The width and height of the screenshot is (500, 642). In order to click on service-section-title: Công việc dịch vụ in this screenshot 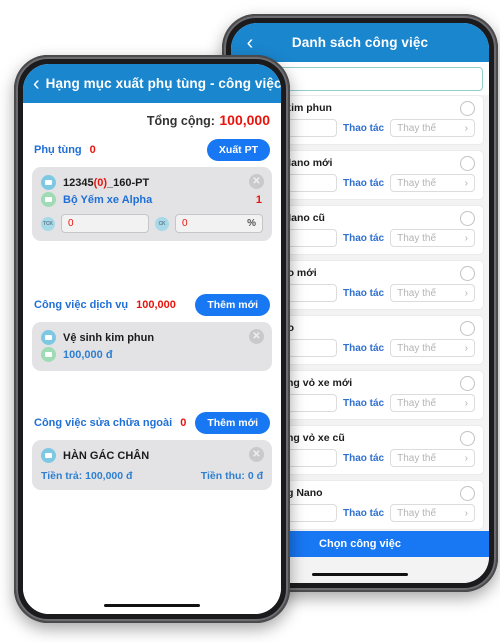, I will do `click(81, 305)`.